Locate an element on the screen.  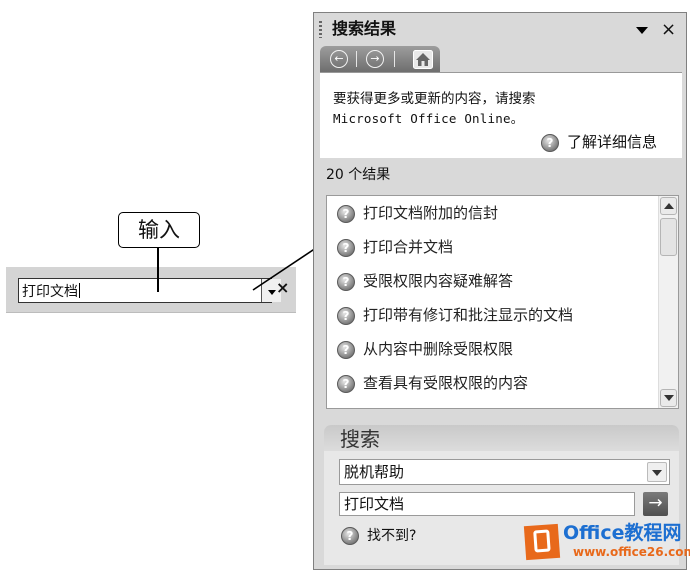
learn-more-label: 了解详细信息 is located at coordinates (612, 142).